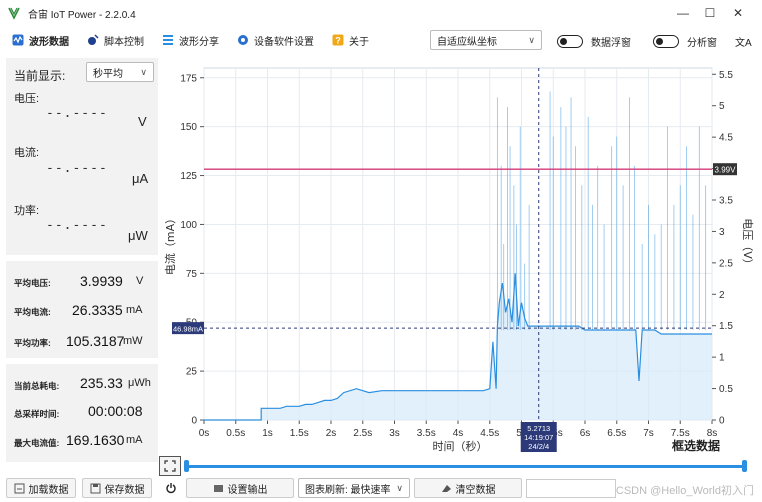  Describe the element at coordinates (710, 13) in the screenshot. I see `maximize-icon: ☐` at that location.